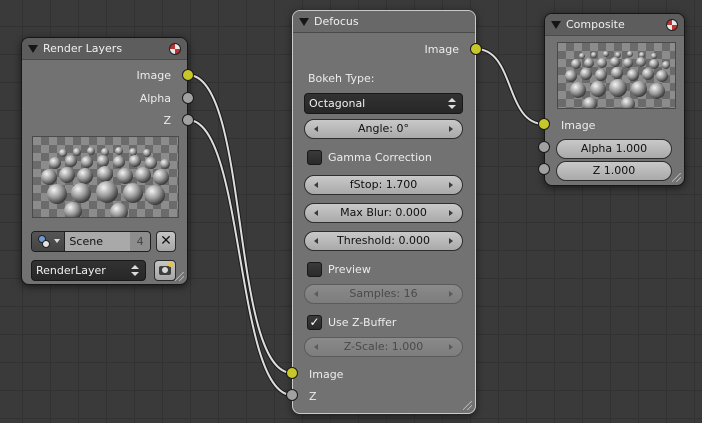  What do you see at coordinates (349, 269) in the screenshot?
I see `preview-label: Preview` at bounding box center [349, 269].